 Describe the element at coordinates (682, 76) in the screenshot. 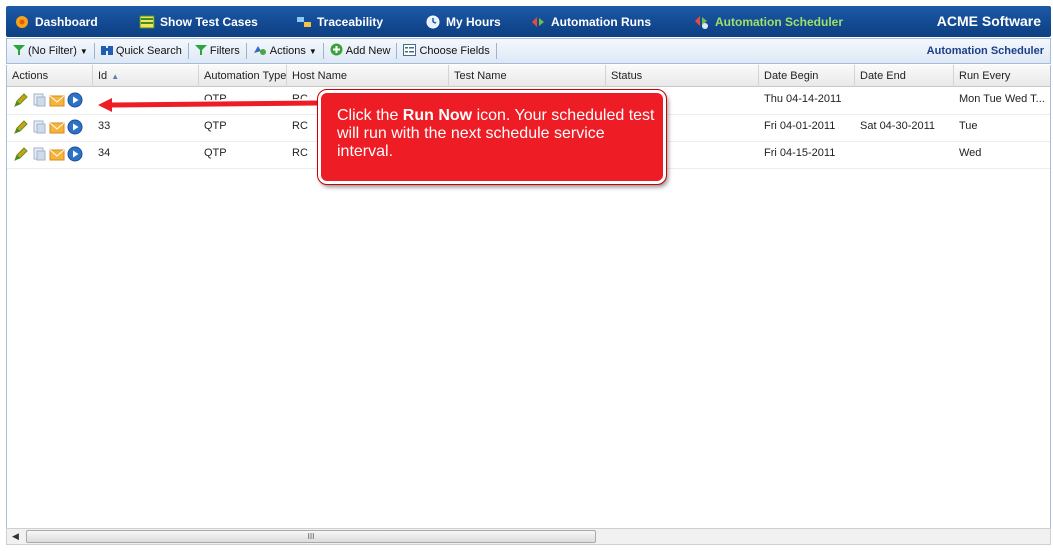

I see `column-header-status: Status` at that location.